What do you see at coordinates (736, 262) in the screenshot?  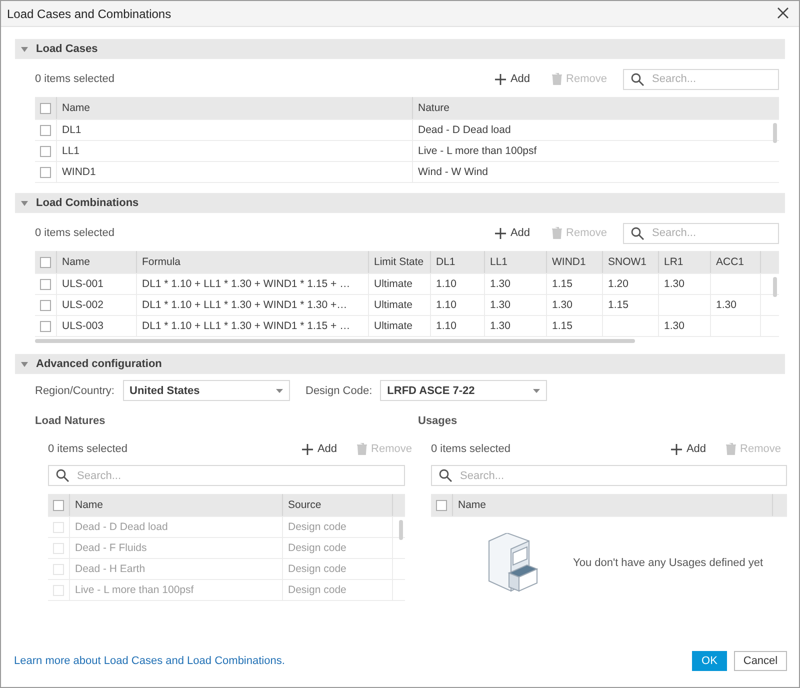 I see `column-header: ACC1` at bounding box center [736, 262].